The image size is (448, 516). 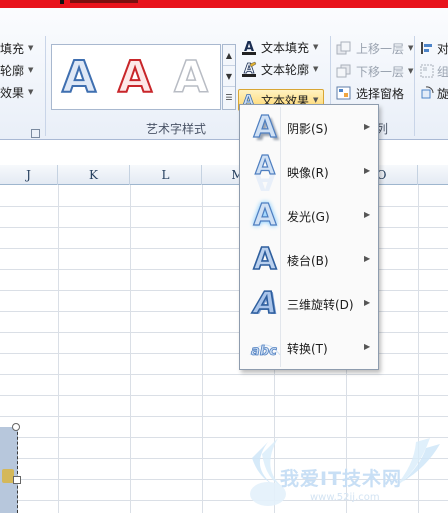 What do you see at coordinates (265, 183) in the screenshot?
I see `reflection-mirror: A` at bounding box center [265, 183].